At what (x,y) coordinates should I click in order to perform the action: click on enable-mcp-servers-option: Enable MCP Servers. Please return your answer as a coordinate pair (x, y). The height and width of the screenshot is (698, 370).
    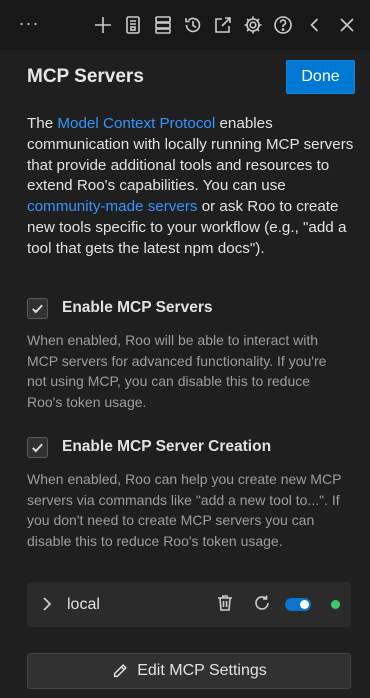
    Looking at the image, I should click on (192, 310).